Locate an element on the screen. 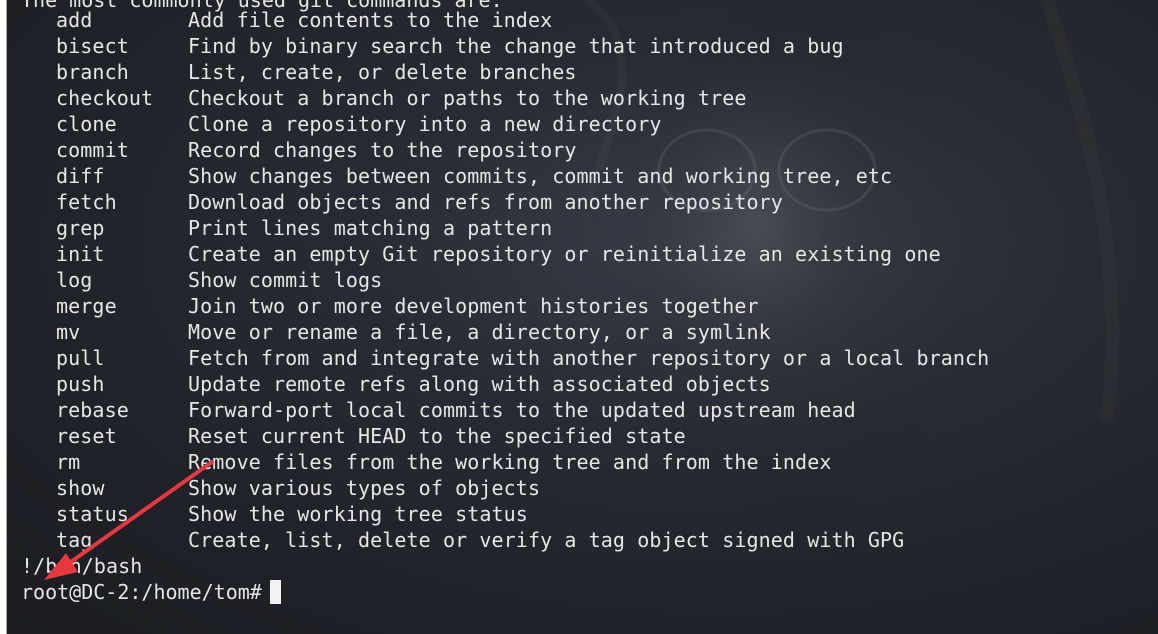 Image resolution: width=1158 pixels, height=634 pixels. command-name: tag is located at coordinates (74, 540).